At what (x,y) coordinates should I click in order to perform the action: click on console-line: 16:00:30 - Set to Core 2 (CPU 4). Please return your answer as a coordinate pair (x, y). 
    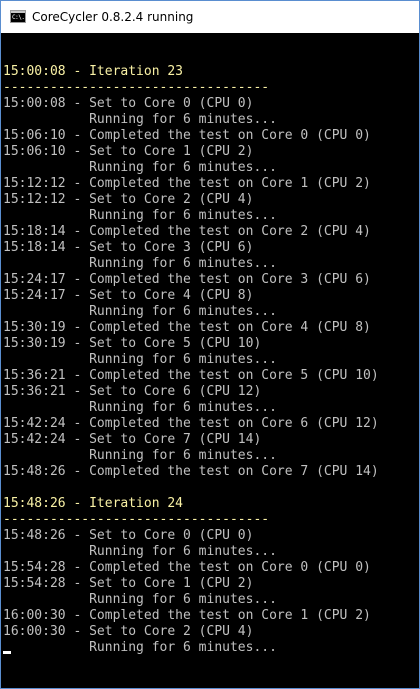
    Looking at the image, I should click on (128, 631).